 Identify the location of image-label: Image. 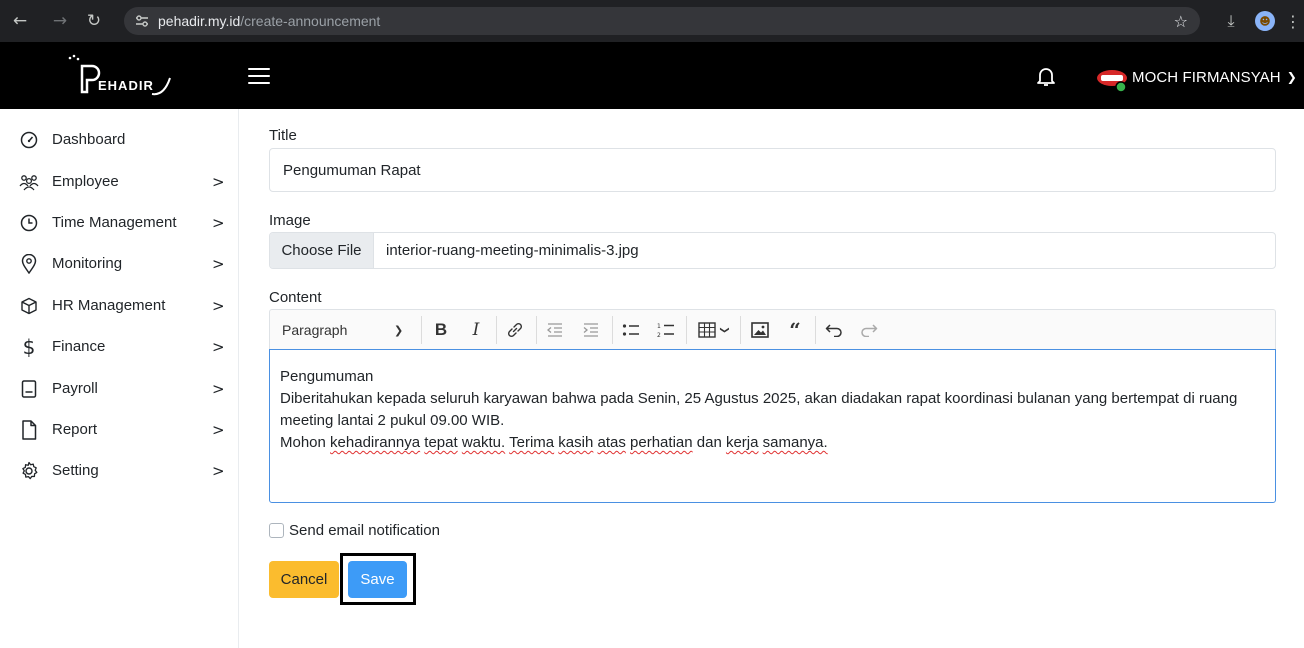
(290, 220).